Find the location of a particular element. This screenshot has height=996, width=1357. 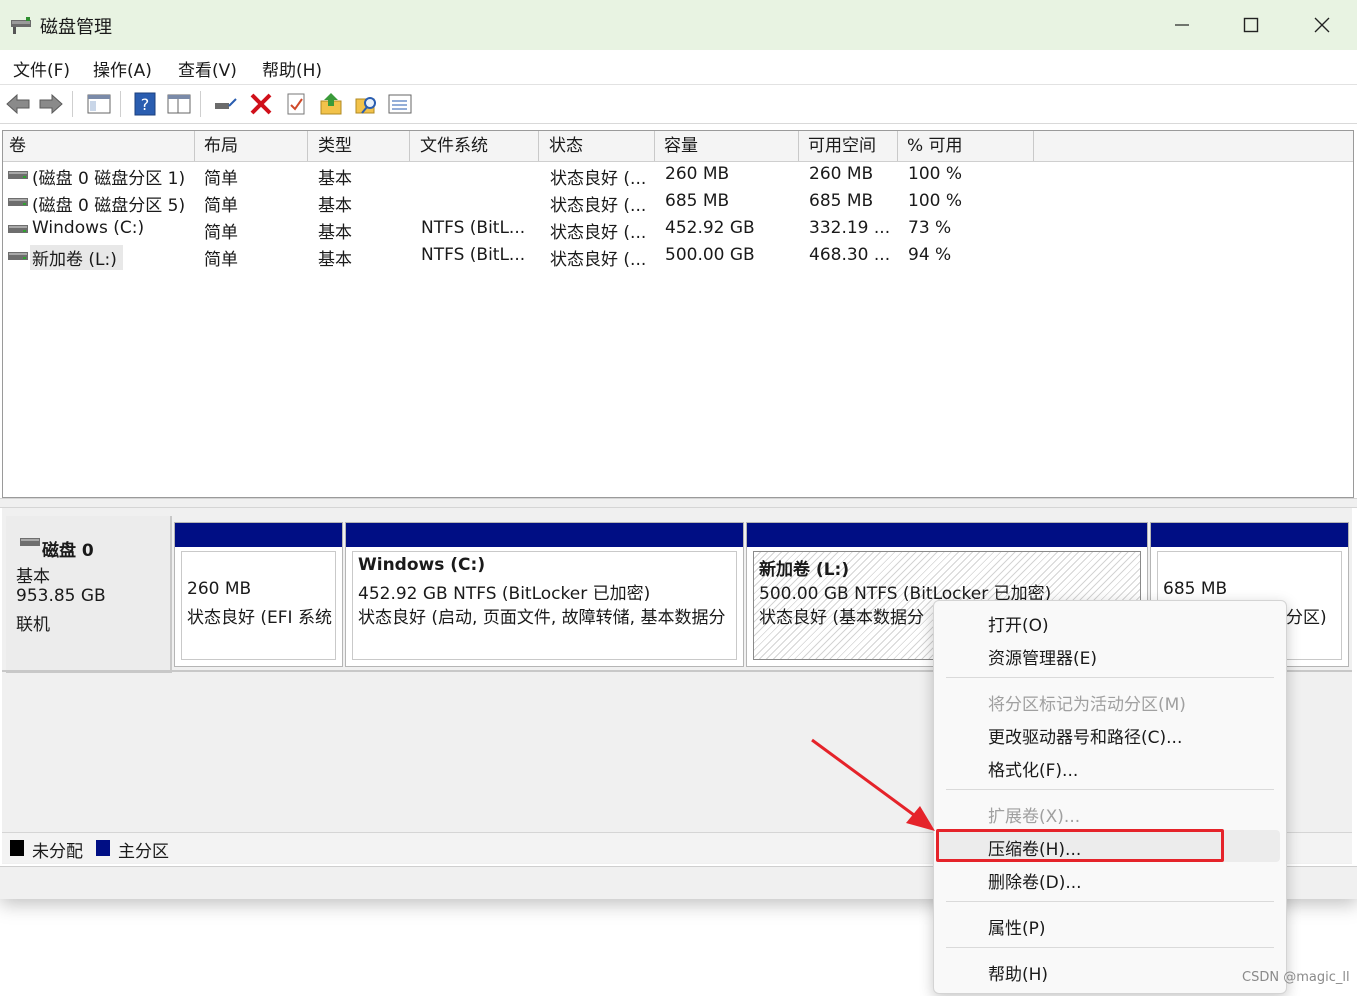

delete-icon is located at coordinates (261, 104).